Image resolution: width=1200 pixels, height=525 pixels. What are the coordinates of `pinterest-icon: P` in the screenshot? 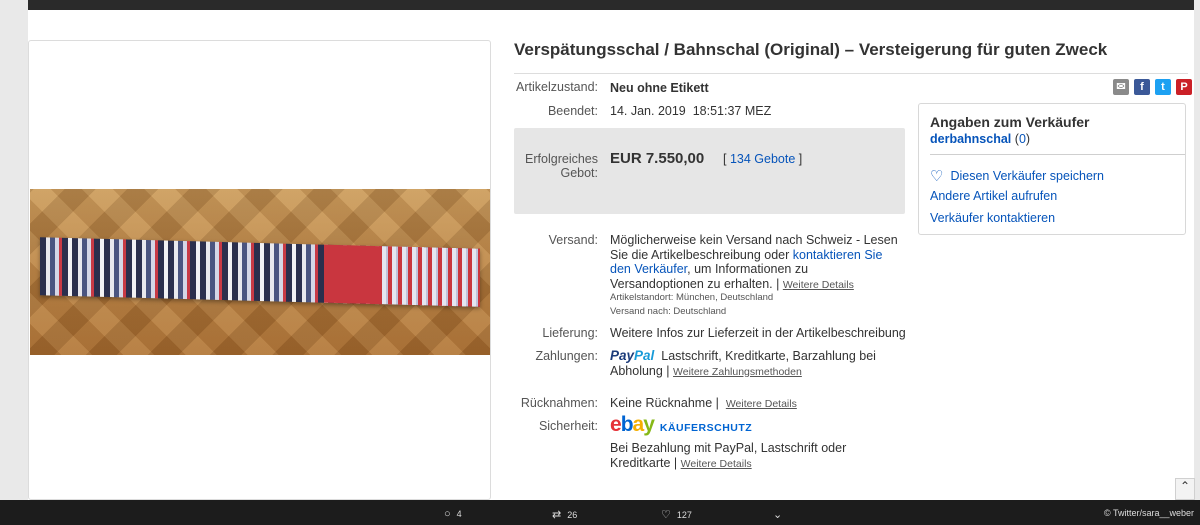 It's located at (1184, 87).